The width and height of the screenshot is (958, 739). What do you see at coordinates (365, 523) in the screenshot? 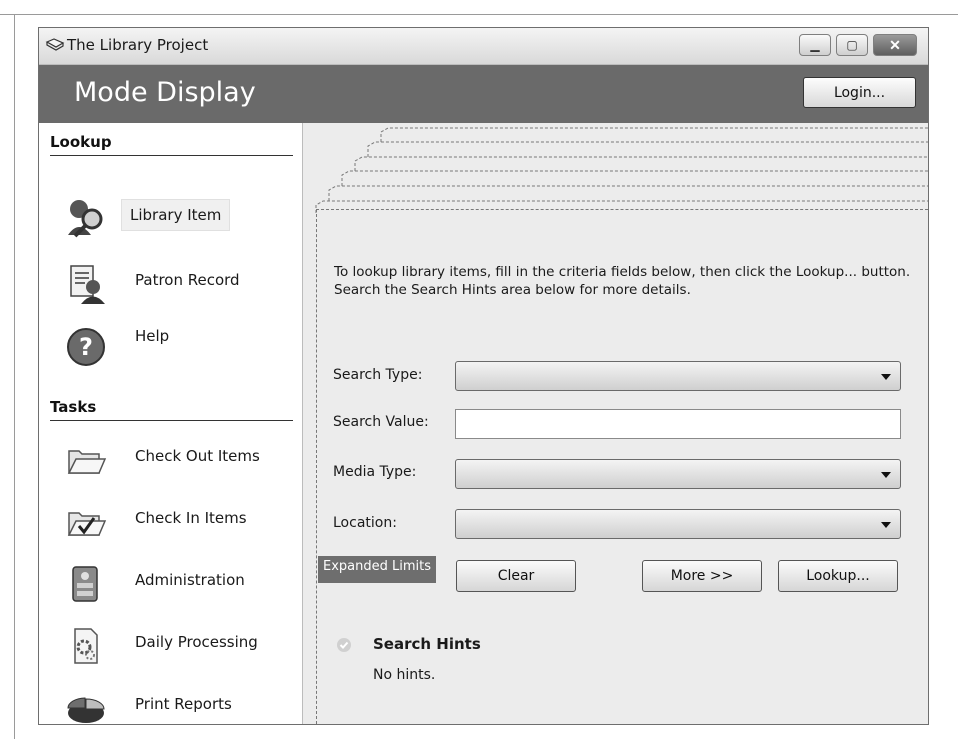
I see `location-label: Location:` at bounding box center [365, 523].